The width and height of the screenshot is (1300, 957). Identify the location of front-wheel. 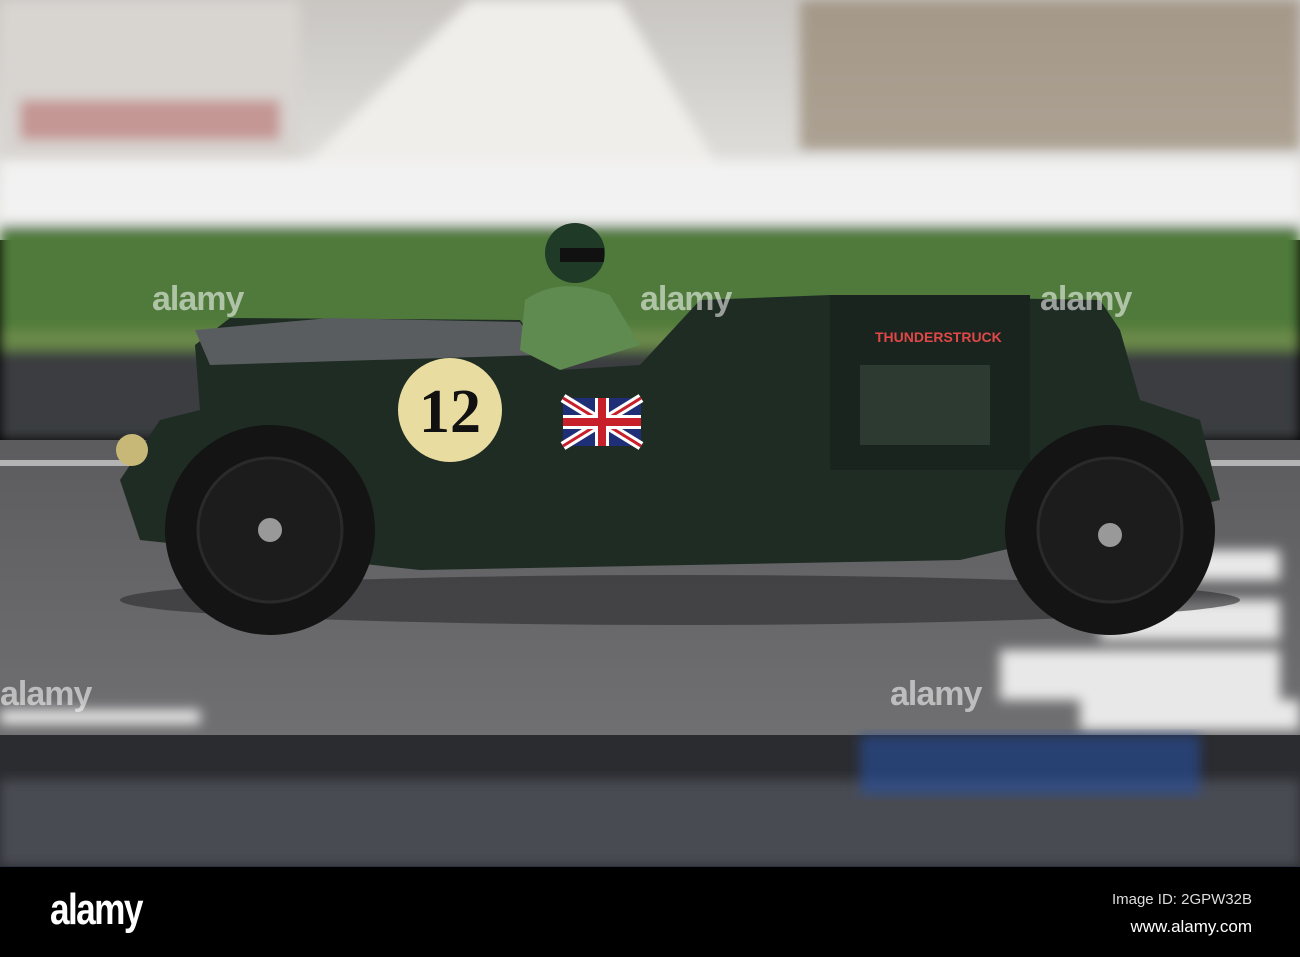
(1110, 530).